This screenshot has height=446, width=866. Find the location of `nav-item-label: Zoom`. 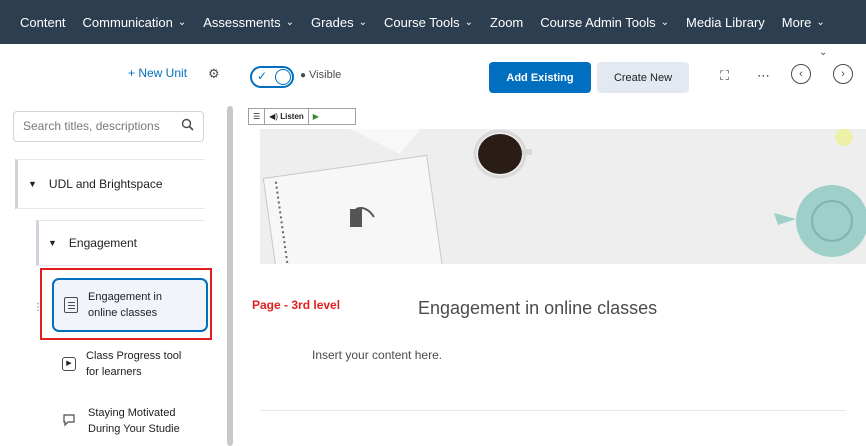

nav-item-label: Zoom is located at coordinates (507, 22).